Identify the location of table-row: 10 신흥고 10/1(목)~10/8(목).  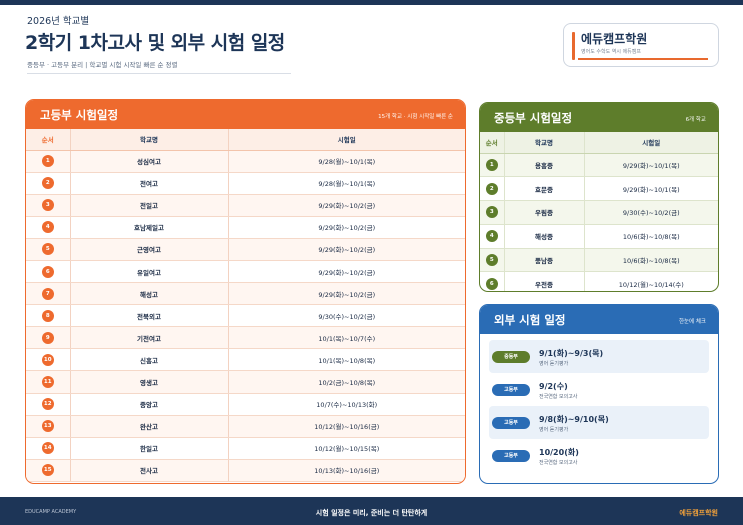
(245, 360).